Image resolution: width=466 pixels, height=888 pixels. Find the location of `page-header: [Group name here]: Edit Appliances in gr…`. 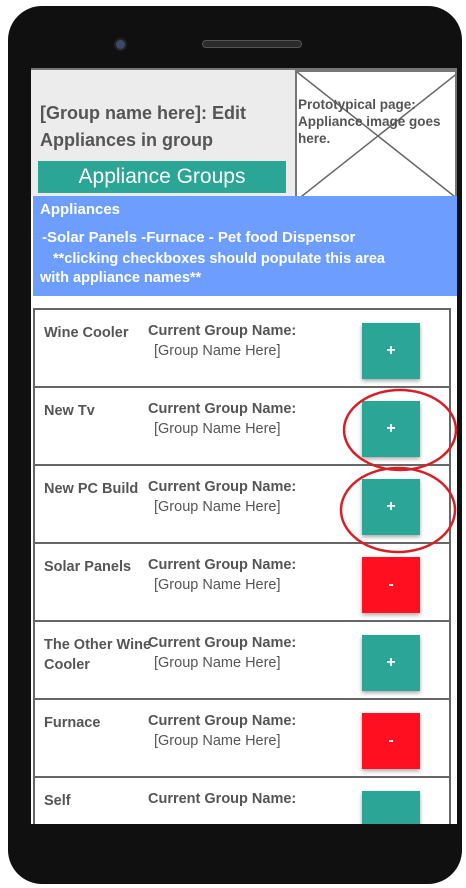

page-header: [Group name here]: Edit Appliances in gr… is located at coordinates (244, 133).